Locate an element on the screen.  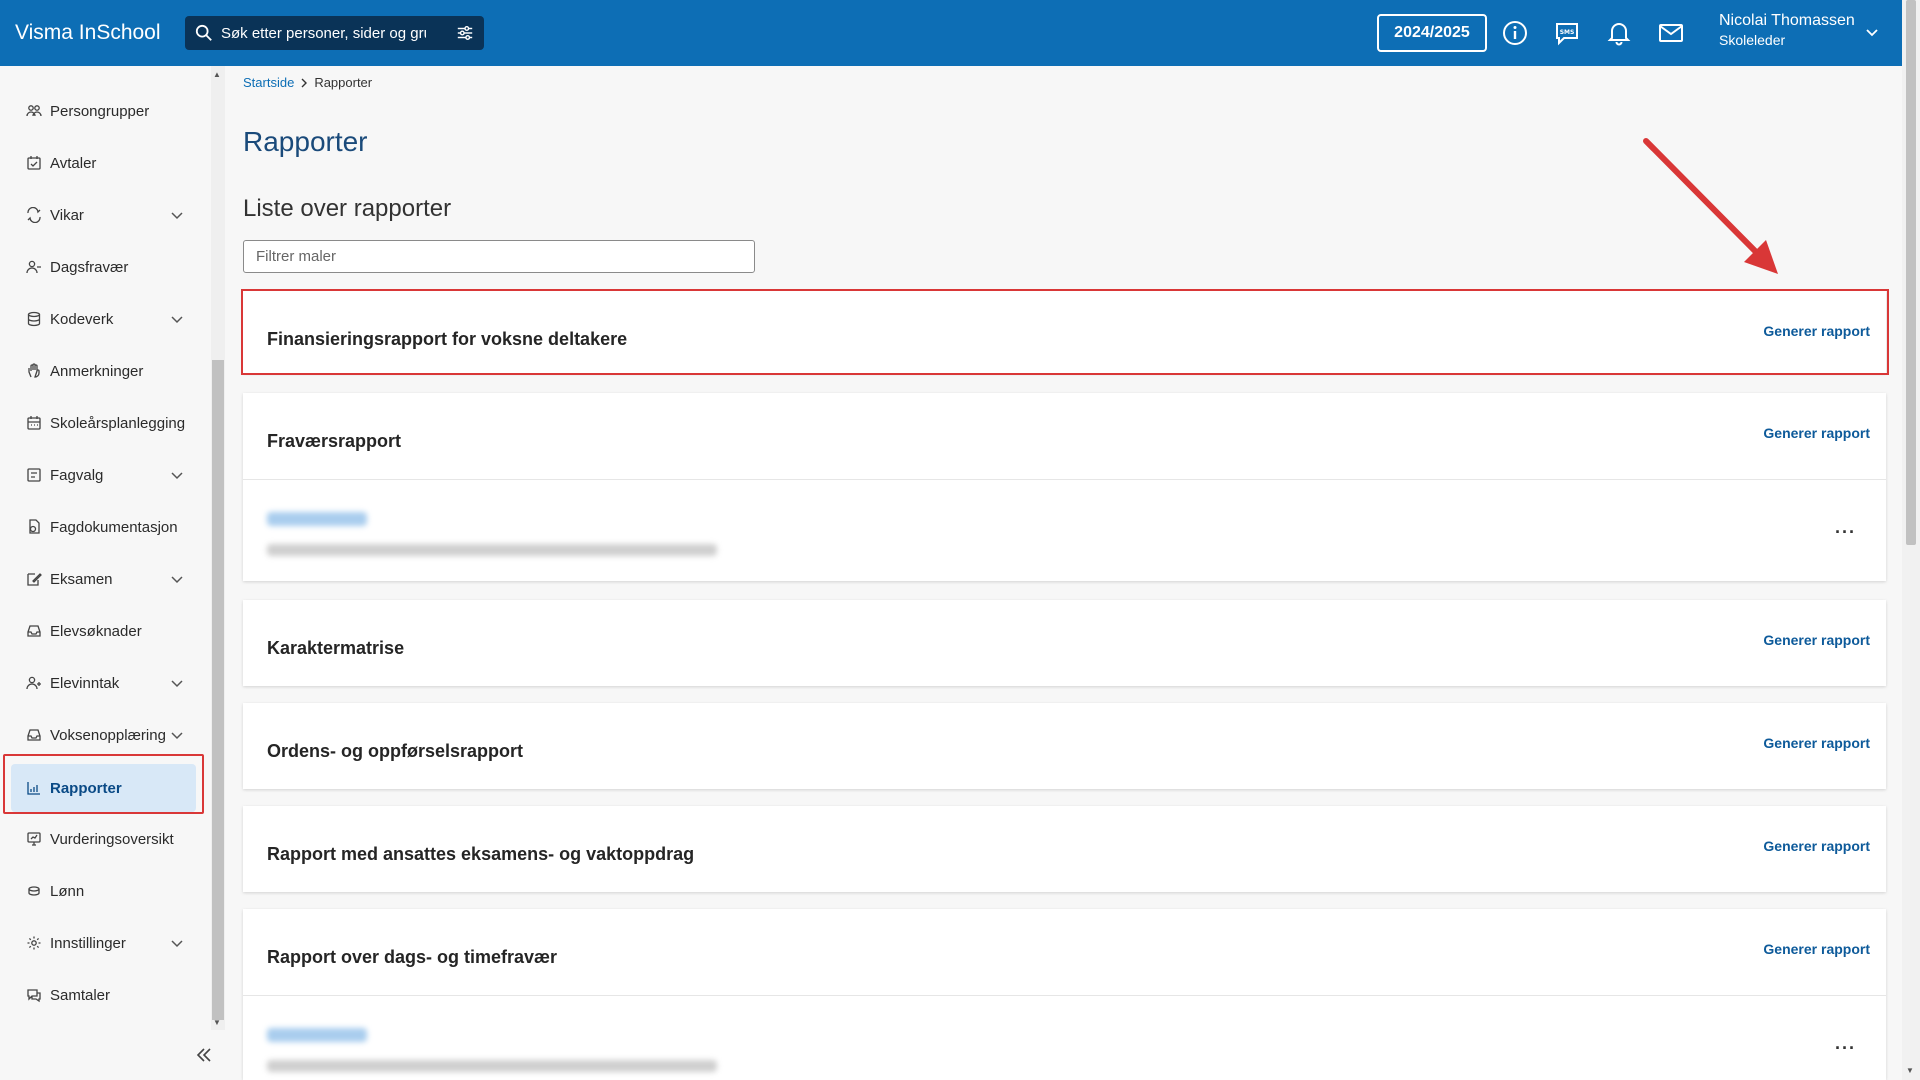
report-title: Karaktermatrise is located at coordinates (336, 648).